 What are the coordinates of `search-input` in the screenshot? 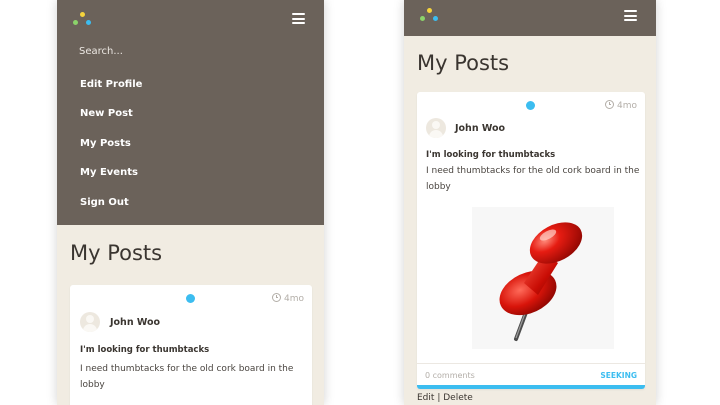 It's located at (189, 51).